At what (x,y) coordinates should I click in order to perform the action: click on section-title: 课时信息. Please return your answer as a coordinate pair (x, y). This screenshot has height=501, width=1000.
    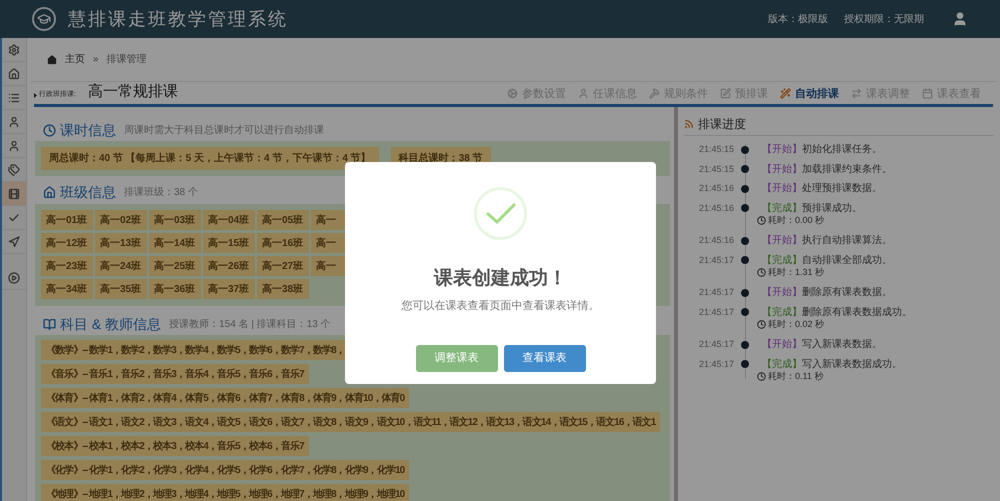
    Looking at the image, I should click on (88, 130).